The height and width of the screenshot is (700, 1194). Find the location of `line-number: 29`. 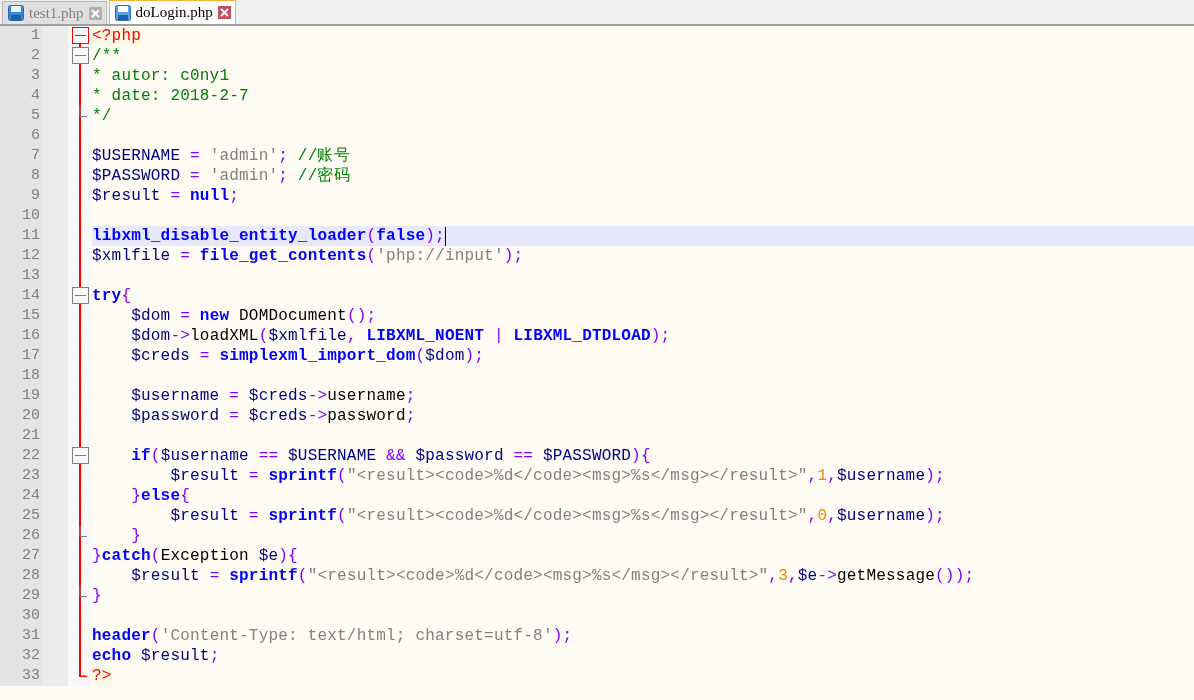

line-number: 29 is located at coordinates (31, 595).